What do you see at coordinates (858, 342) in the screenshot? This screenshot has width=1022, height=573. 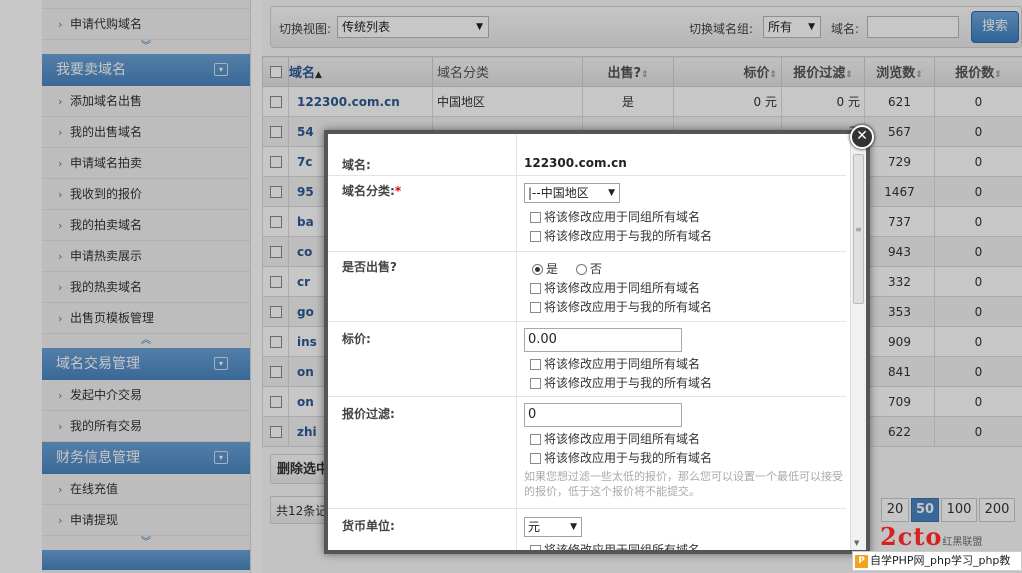 I see `dialog-scrollbar: ▲ ≡ ▼` at bounding box center [858, 342].